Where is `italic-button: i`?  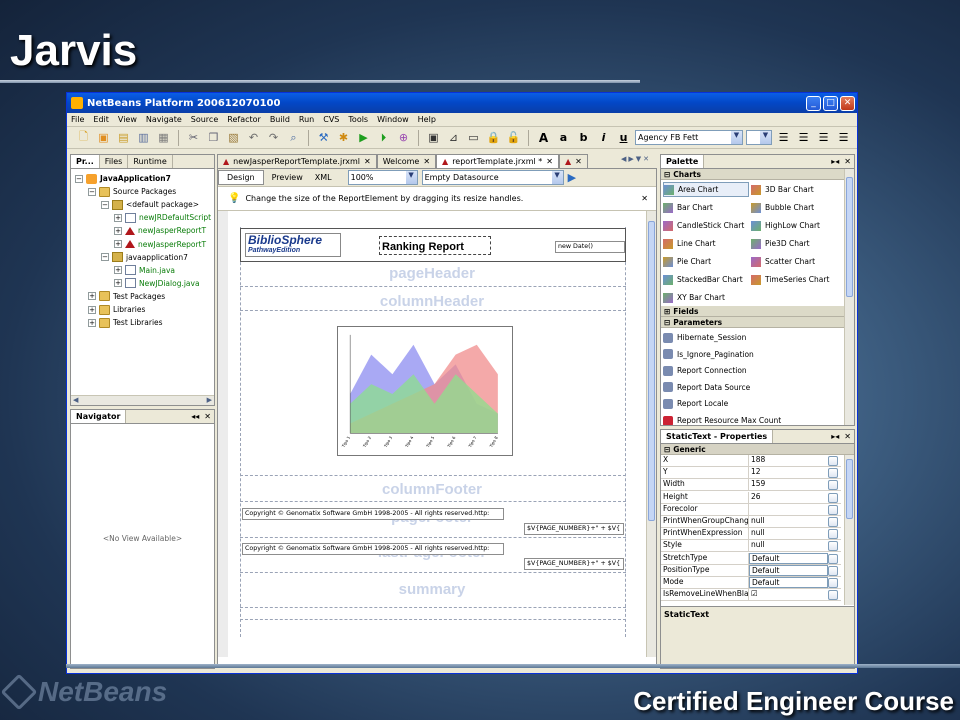
italic-button: i is located at coordinates (603, 137).